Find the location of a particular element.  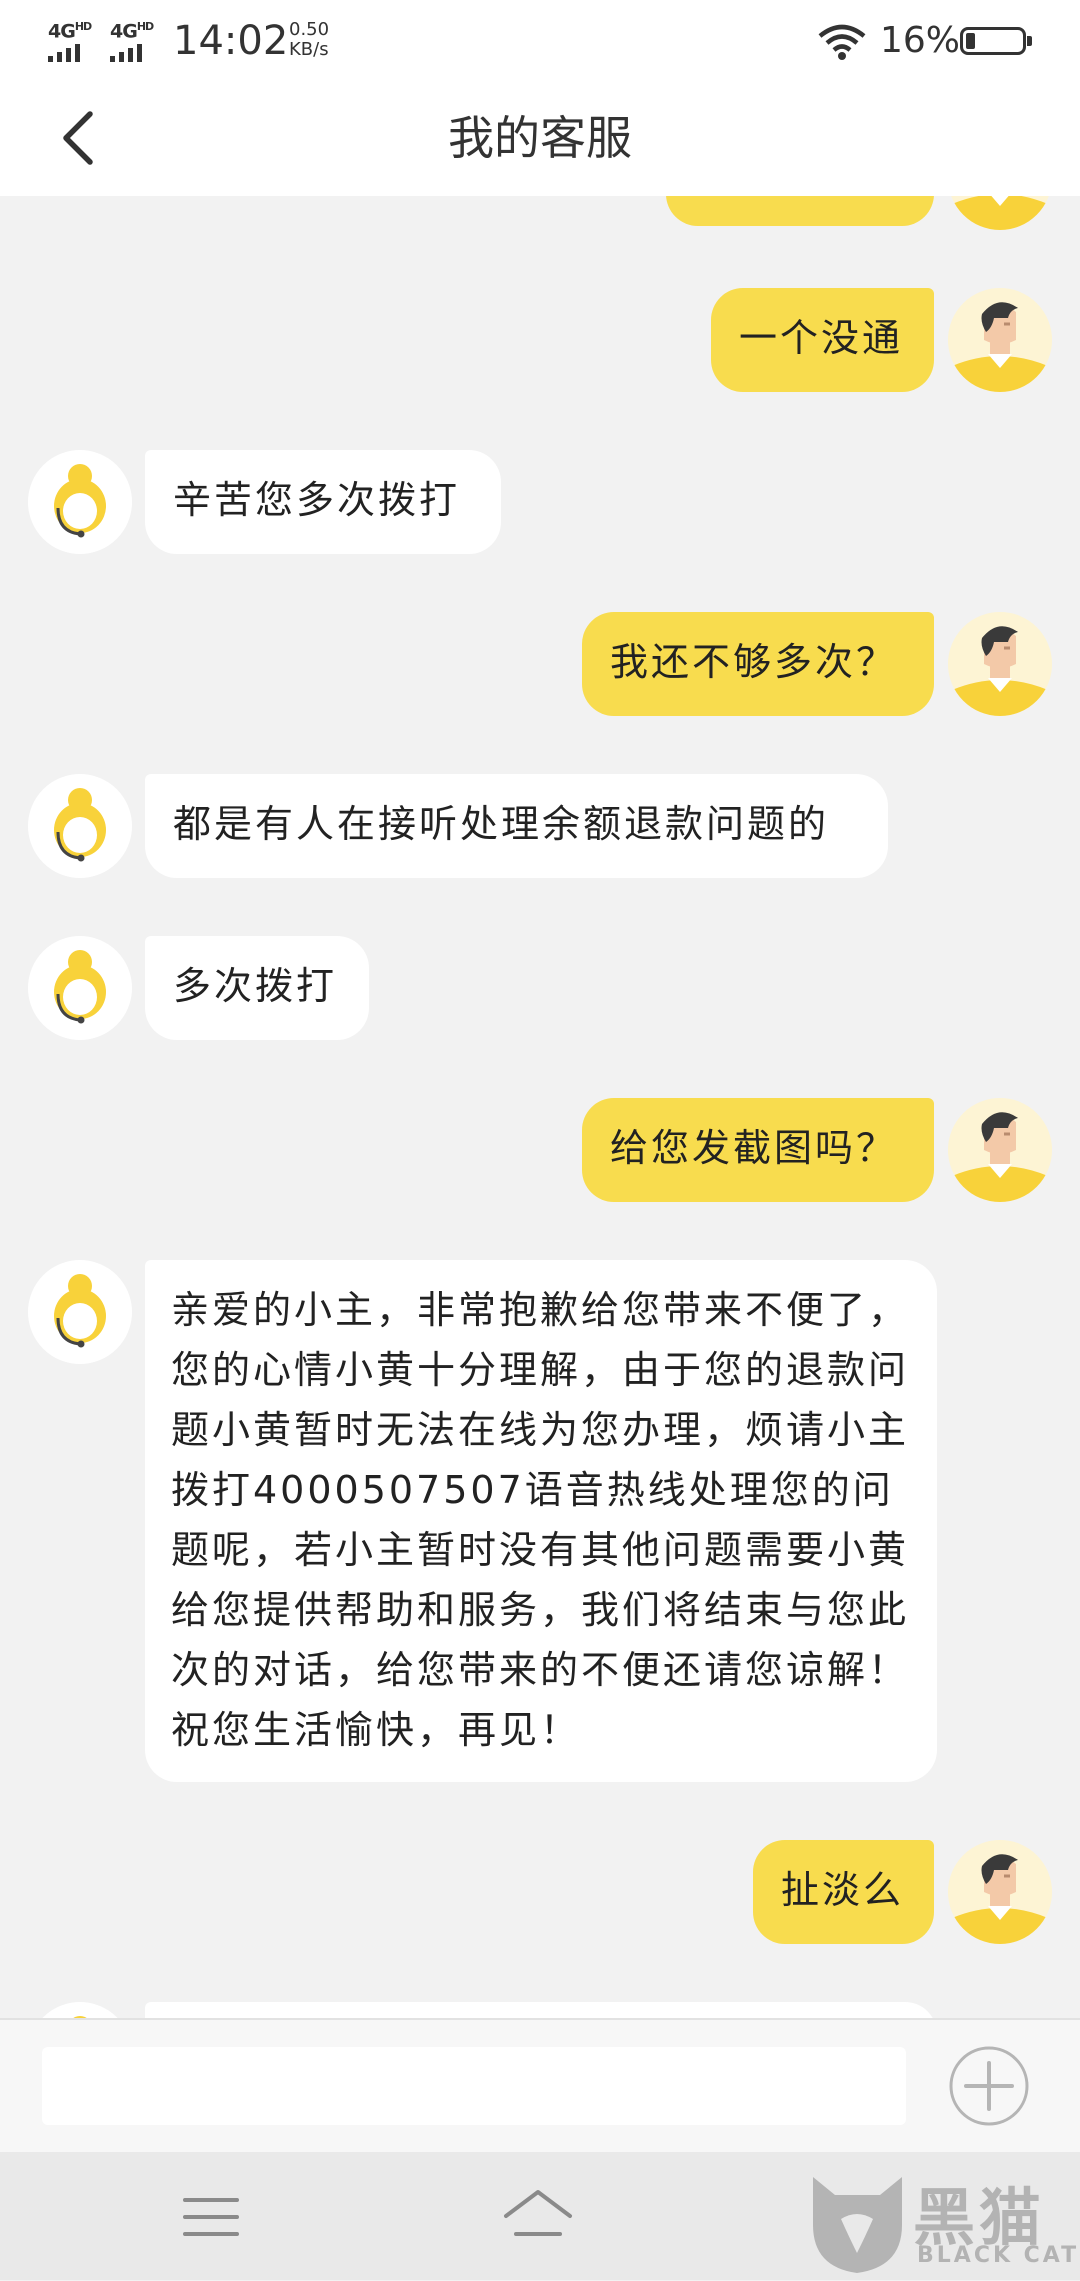

wifi-icon is located at coordinates (842, 42).